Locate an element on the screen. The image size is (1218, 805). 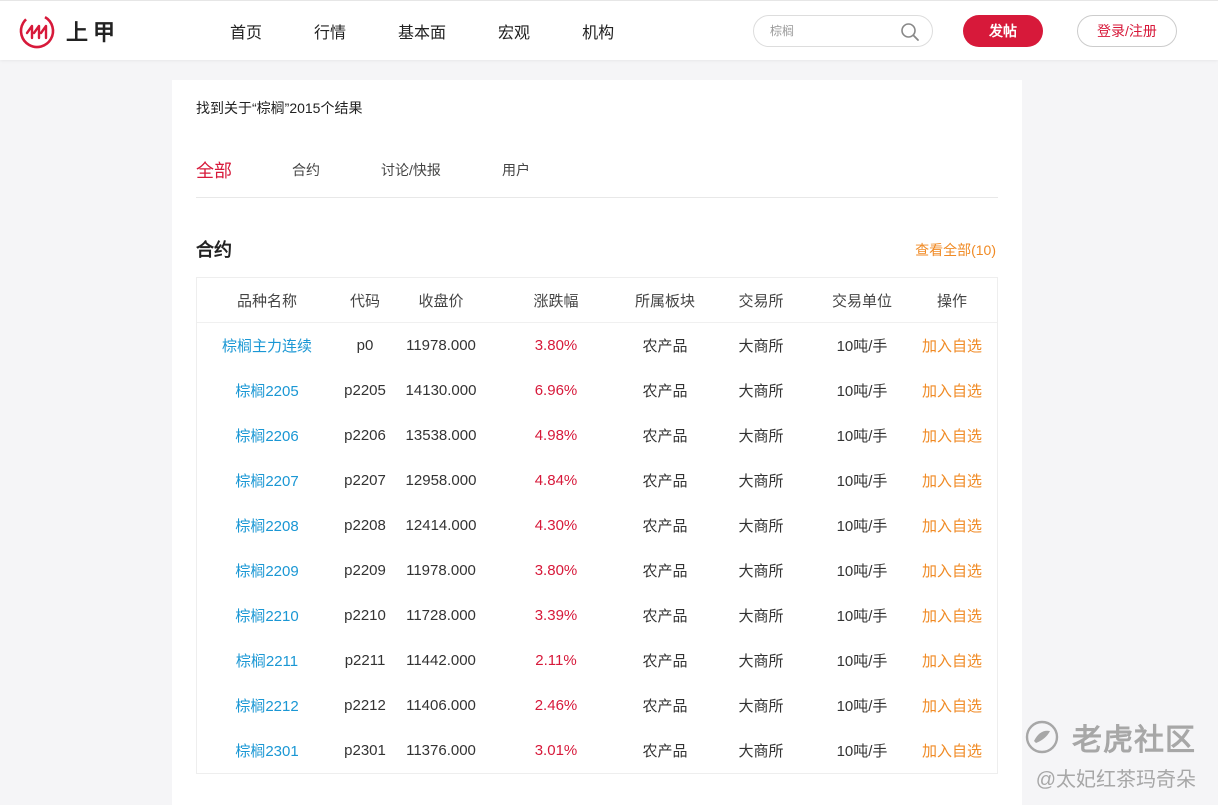
nav-item-home: 首页 is located at coordinates (246, 31).